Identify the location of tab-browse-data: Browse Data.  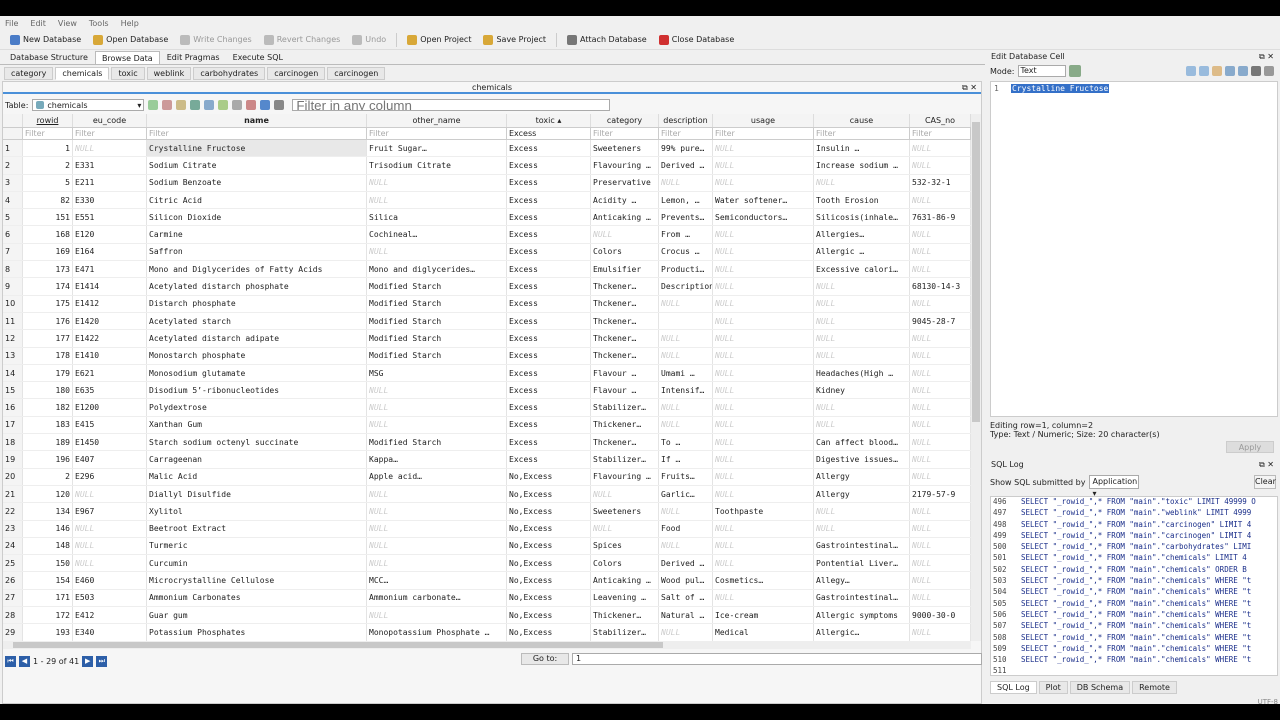
(127, 57).